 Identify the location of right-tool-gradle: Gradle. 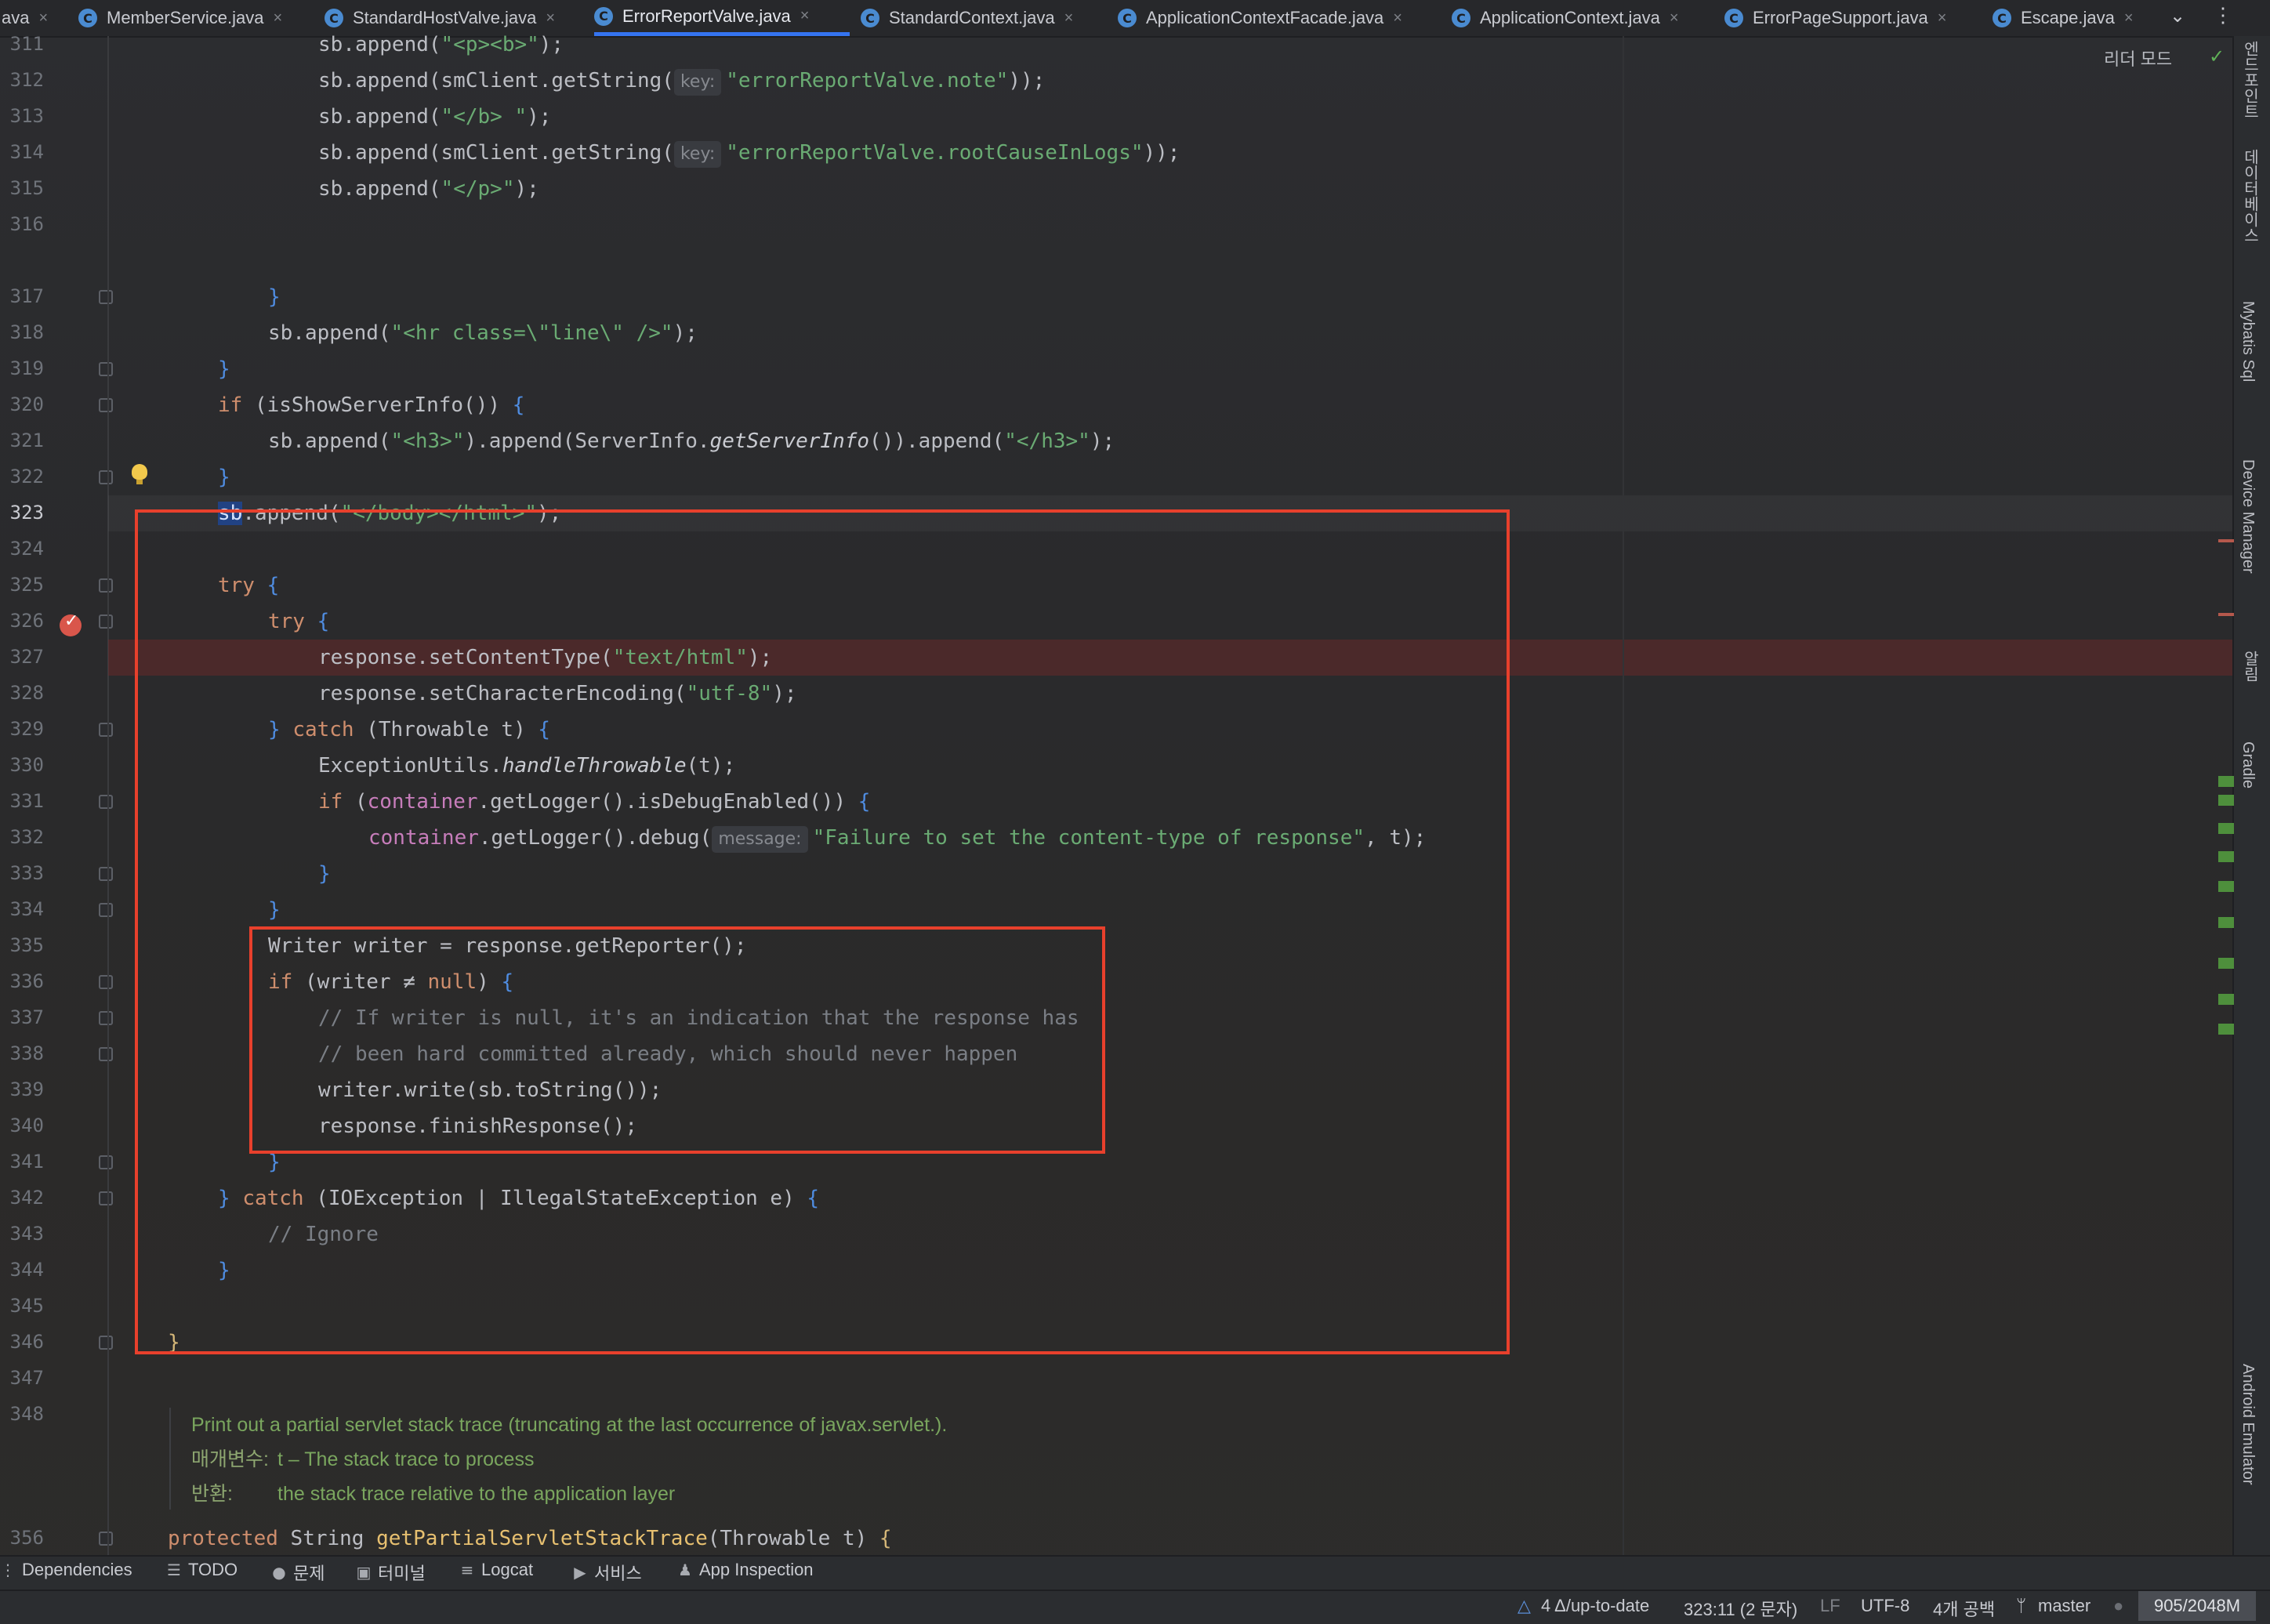
(2248, 765).